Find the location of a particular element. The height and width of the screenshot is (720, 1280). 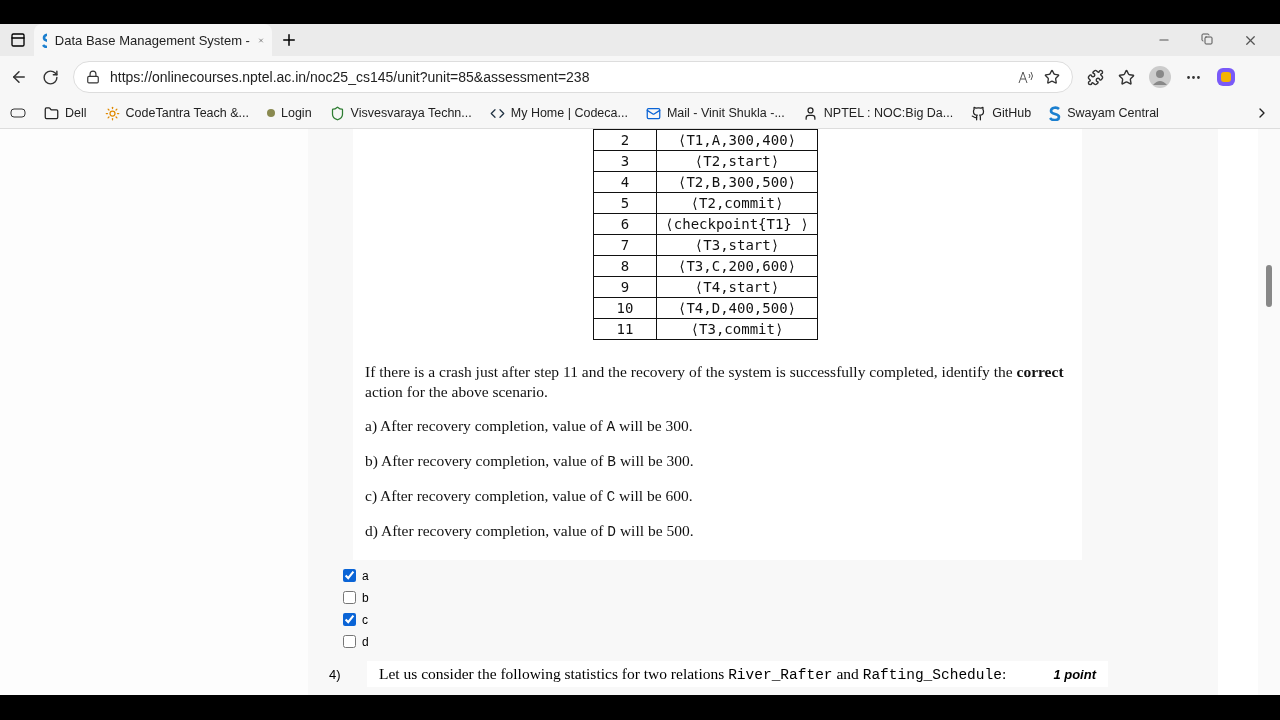

extensions-icon is located at coordinates (1095, 77).